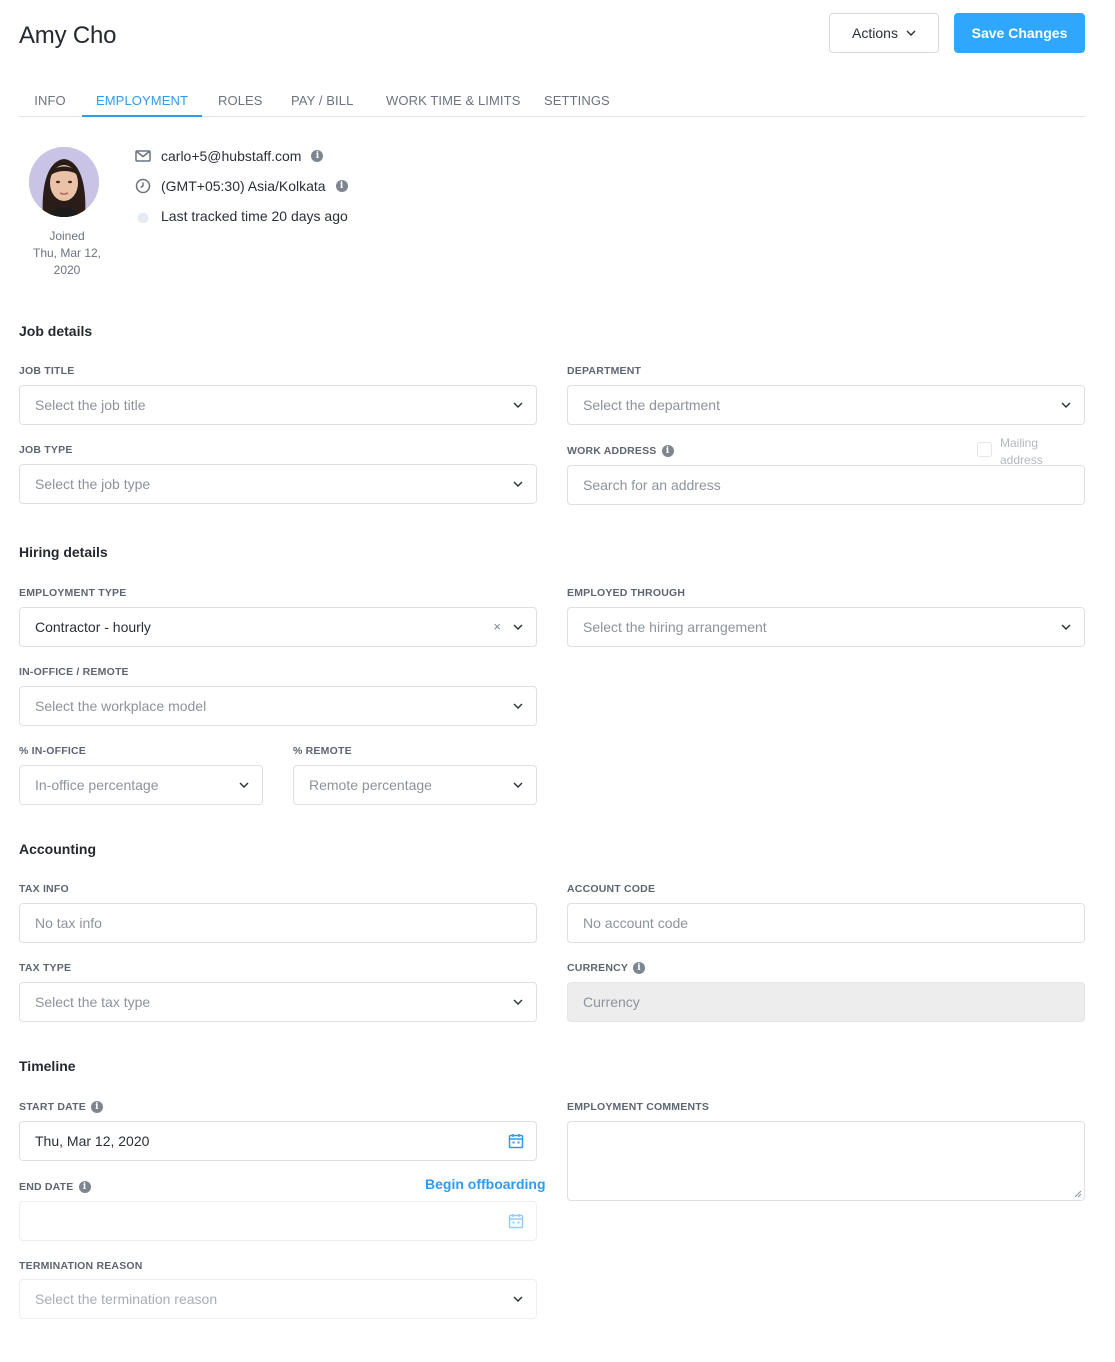 This screenshot has width=1115, height=1362. What do you see at coordinates (45, 968) in the screenshot?
I see `tax-type-label: TAX TYPE` at bounding box center [45, 968].